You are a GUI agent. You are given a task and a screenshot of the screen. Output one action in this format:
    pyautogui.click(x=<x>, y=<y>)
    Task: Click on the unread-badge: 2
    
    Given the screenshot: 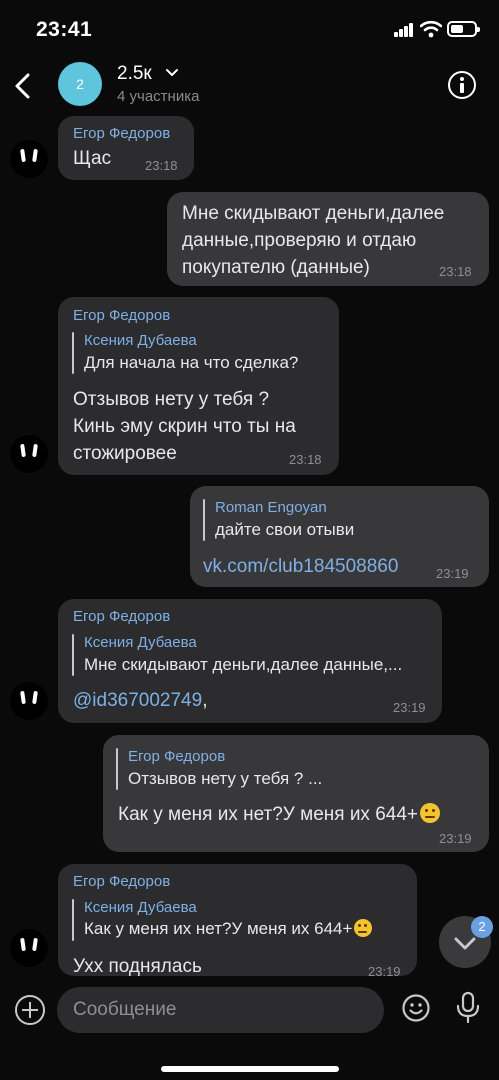 What is the action you would take?
    pyautogui.click(x=482, y=927)
    